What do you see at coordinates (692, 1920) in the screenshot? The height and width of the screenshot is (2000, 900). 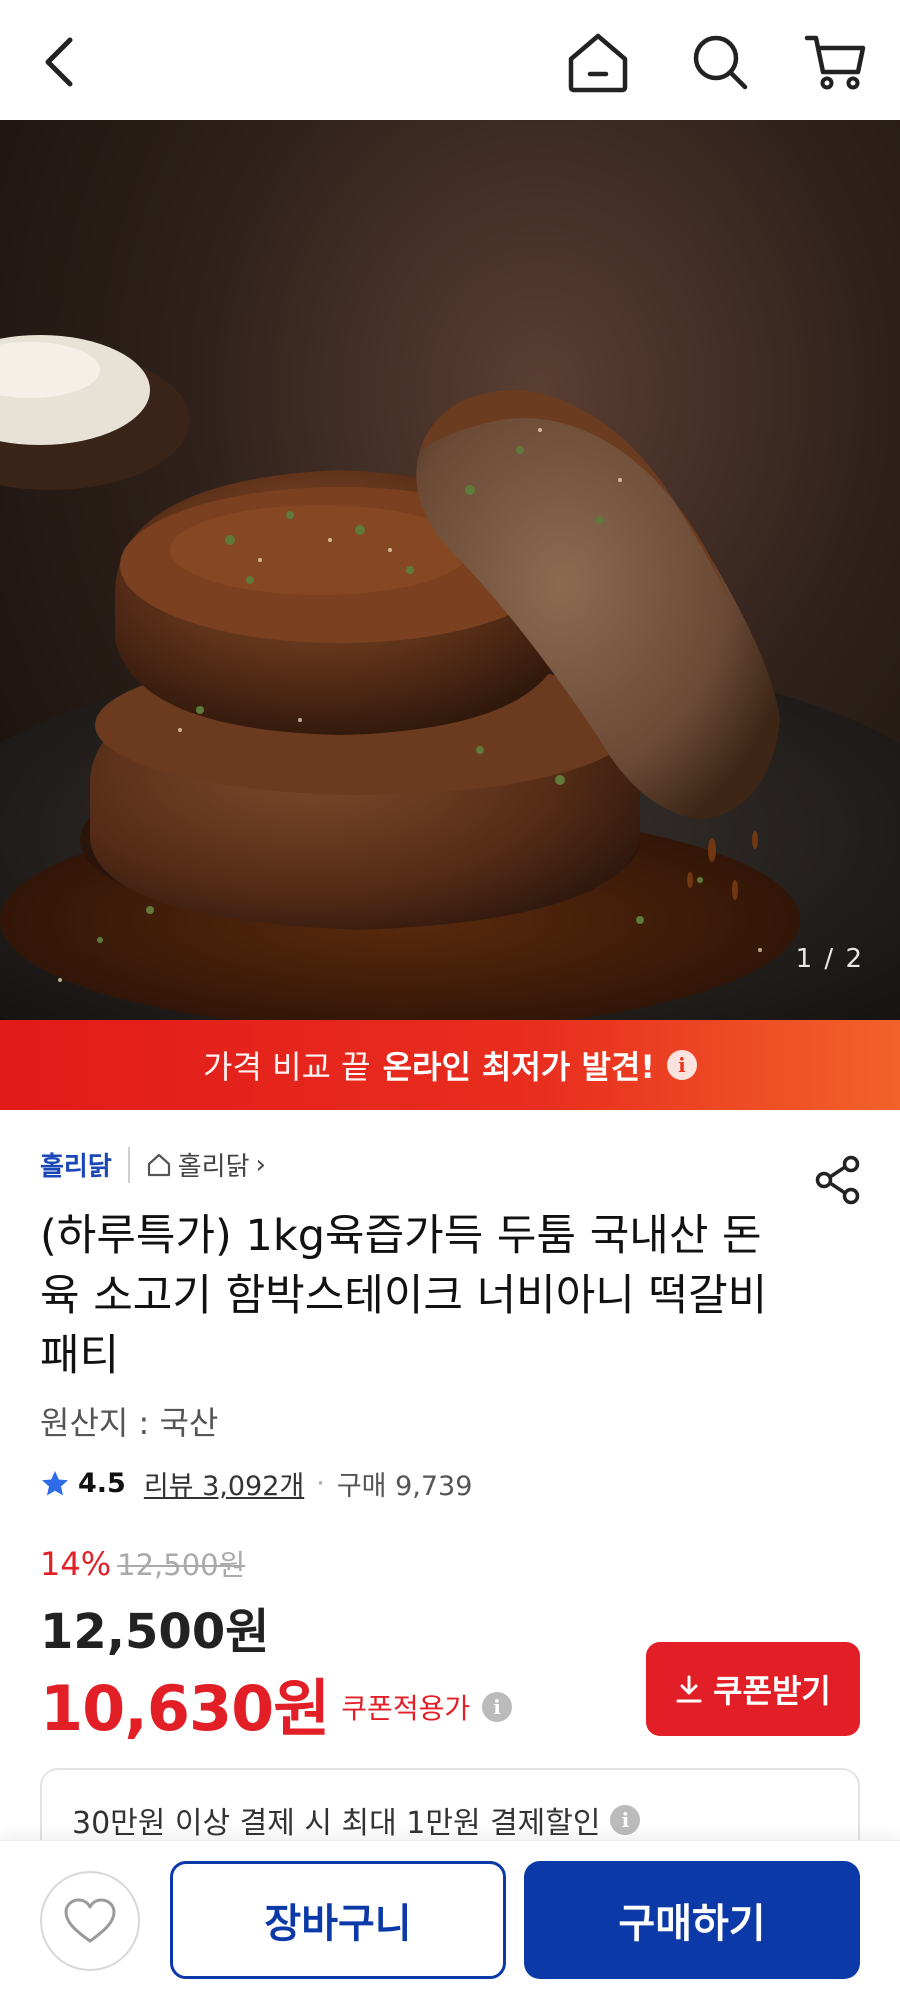 I see `buy-now-button: 구매하기` at bounding box center [692, 1920].